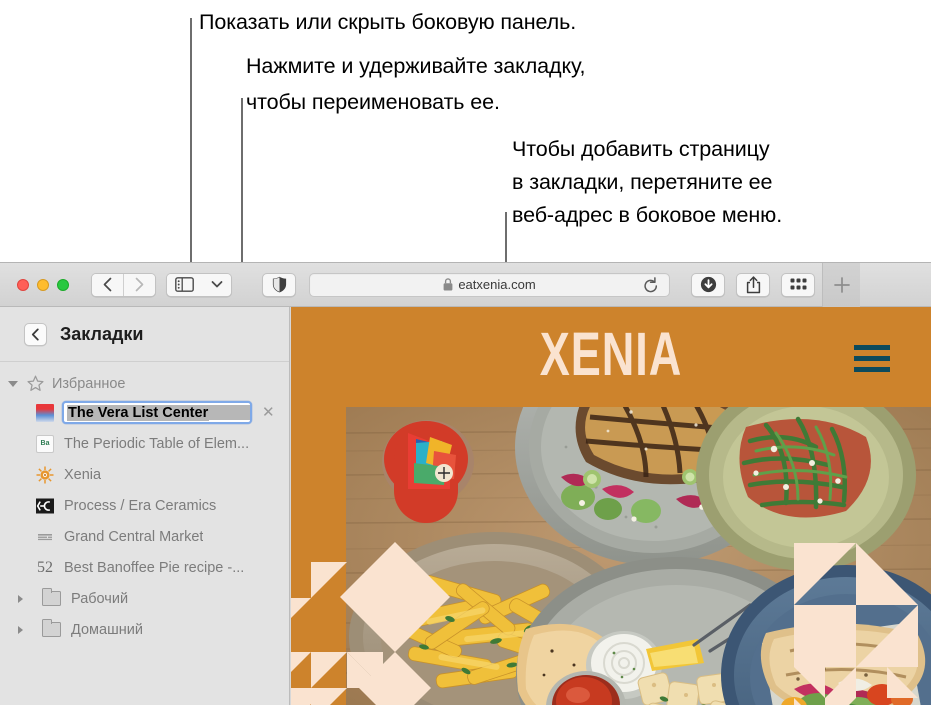 The width and height of the screenshot is (931, 705). What do you see at coordinates (144, 383) in the screenshot?
I see `bookmarks-group-favorites: Избранное` at bounding box center [144, 383].